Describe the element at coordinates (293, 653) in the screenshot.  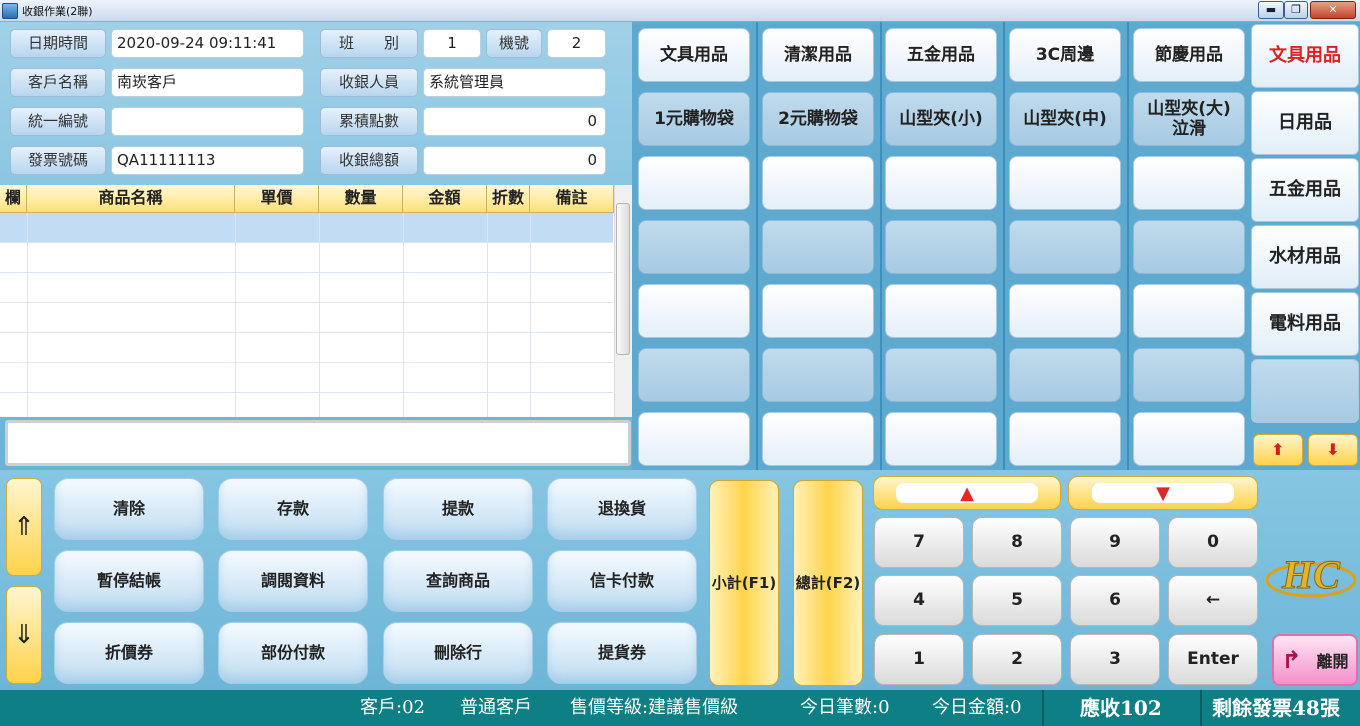
I see `partial-payment-button: 部份付款` at that location.